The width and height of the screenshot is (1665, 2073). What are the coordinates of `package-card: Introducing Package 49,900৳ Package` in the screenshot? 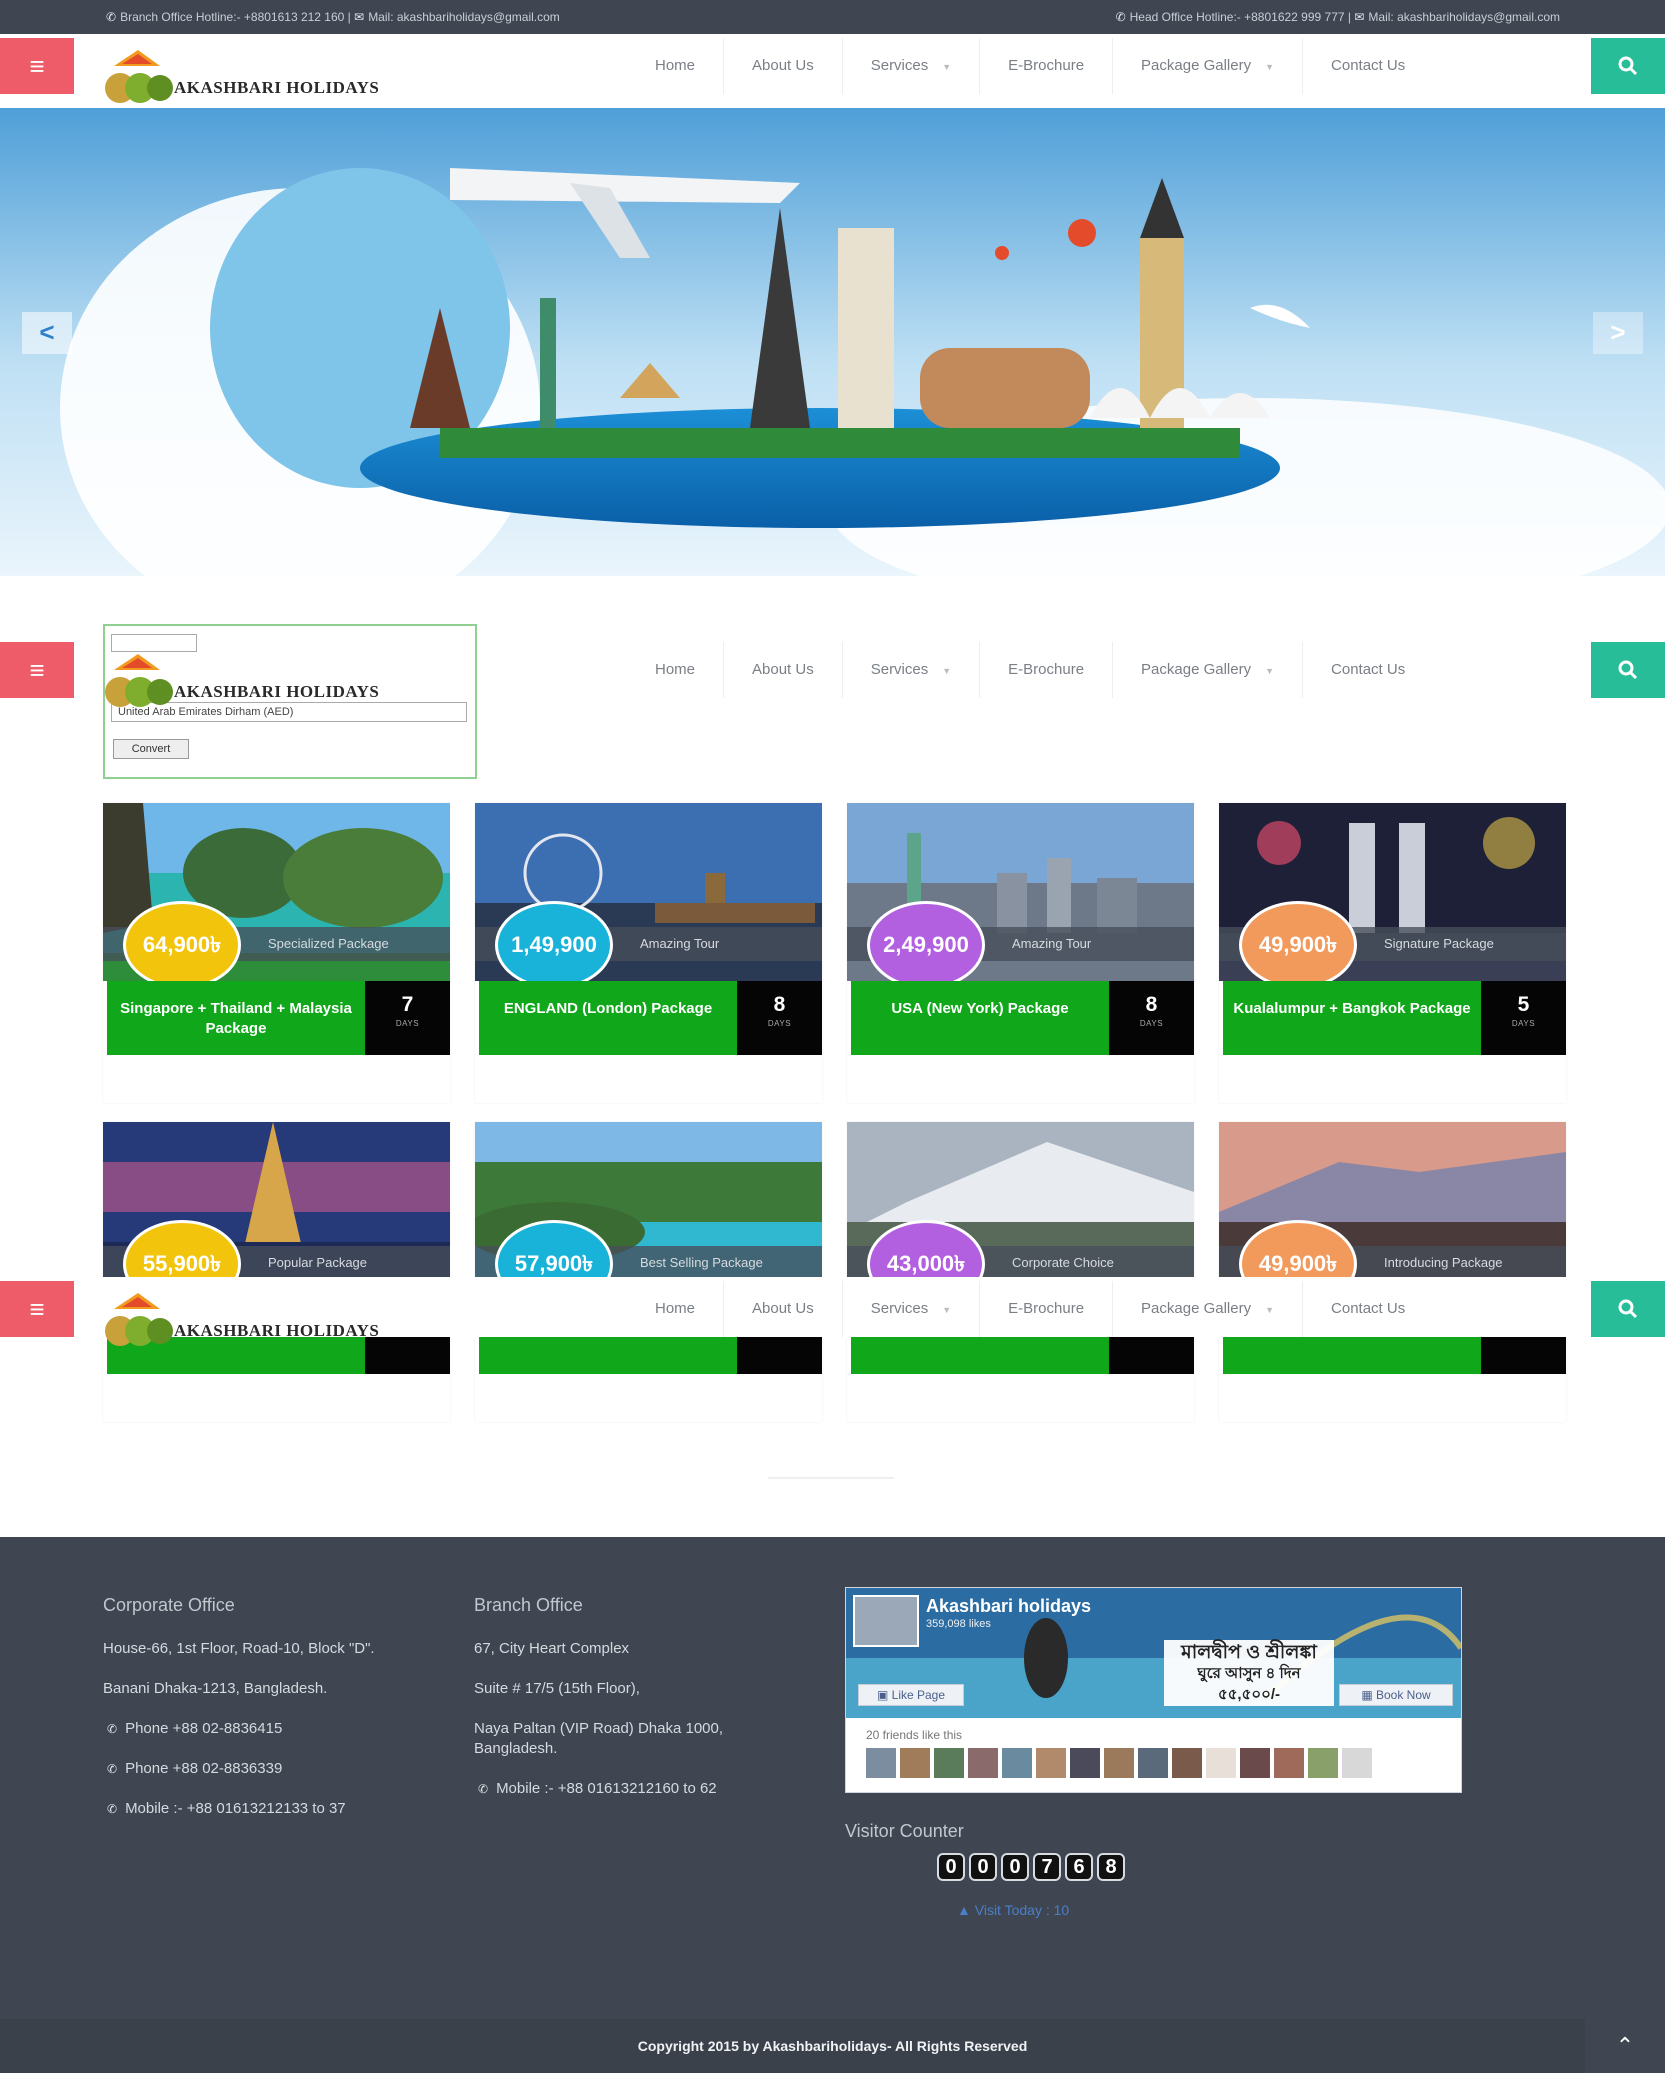 It's located at (1392, 1272).